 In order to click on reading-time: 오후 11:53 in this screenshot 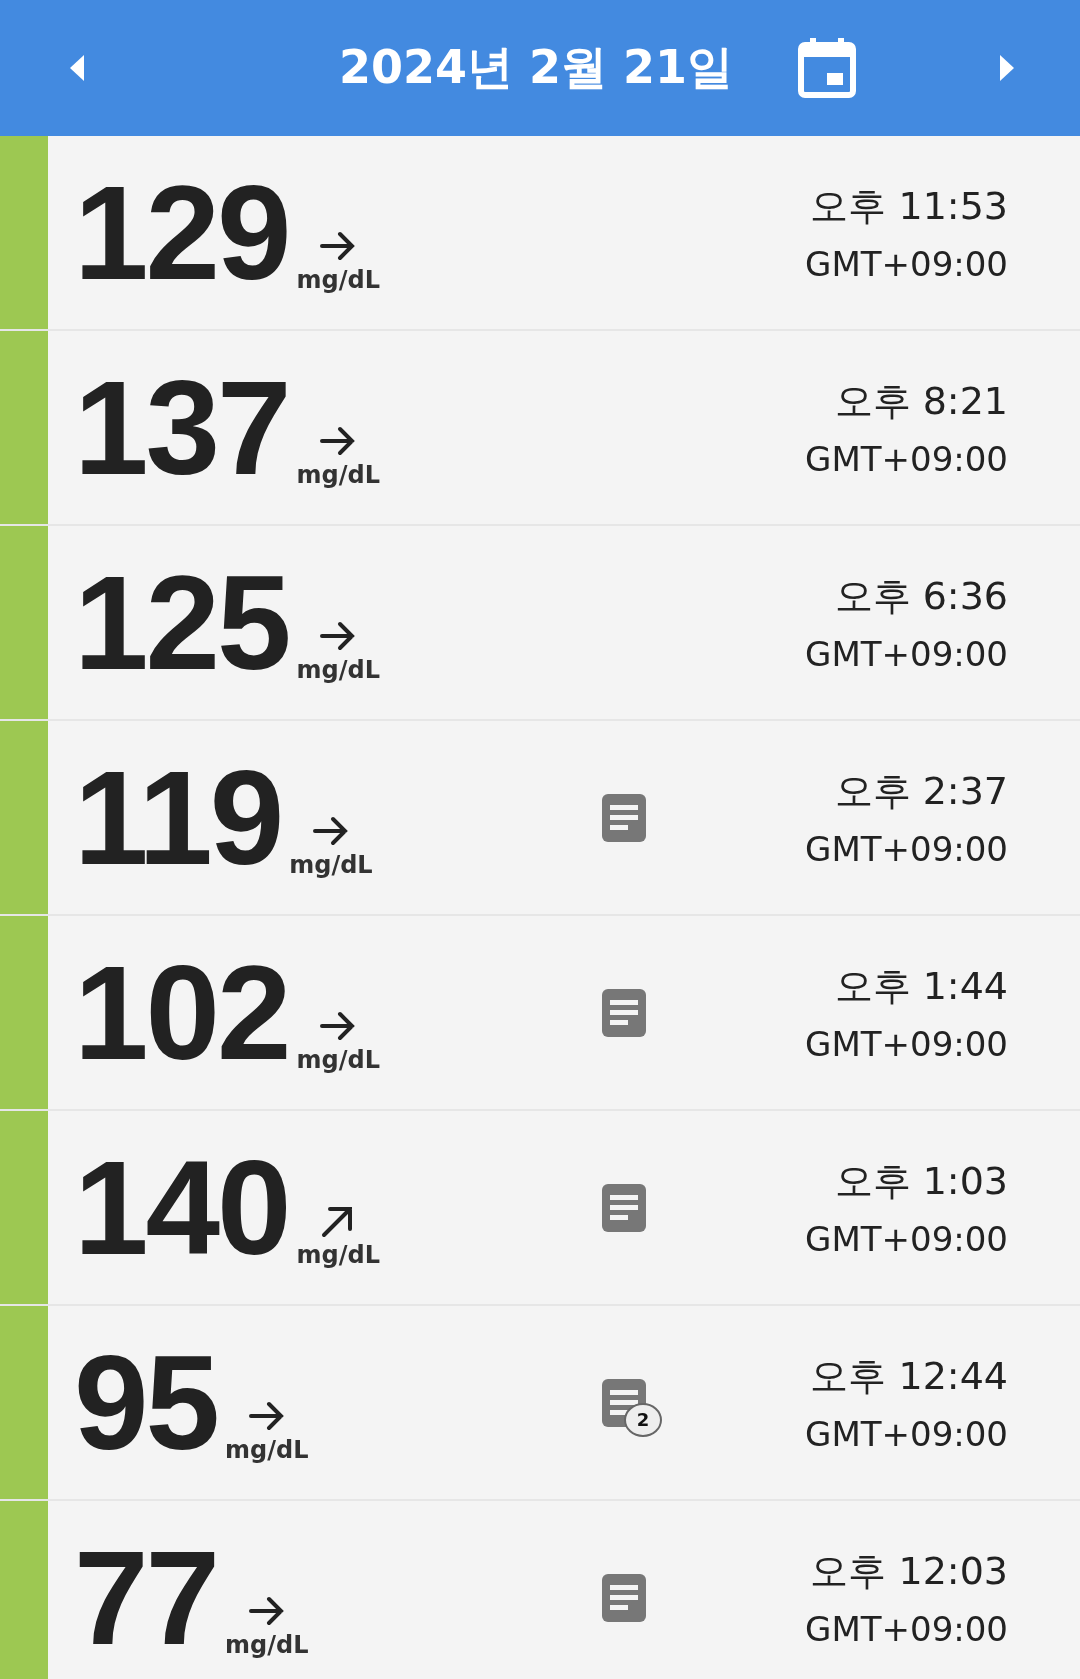, I will do `click(909, 206)`.